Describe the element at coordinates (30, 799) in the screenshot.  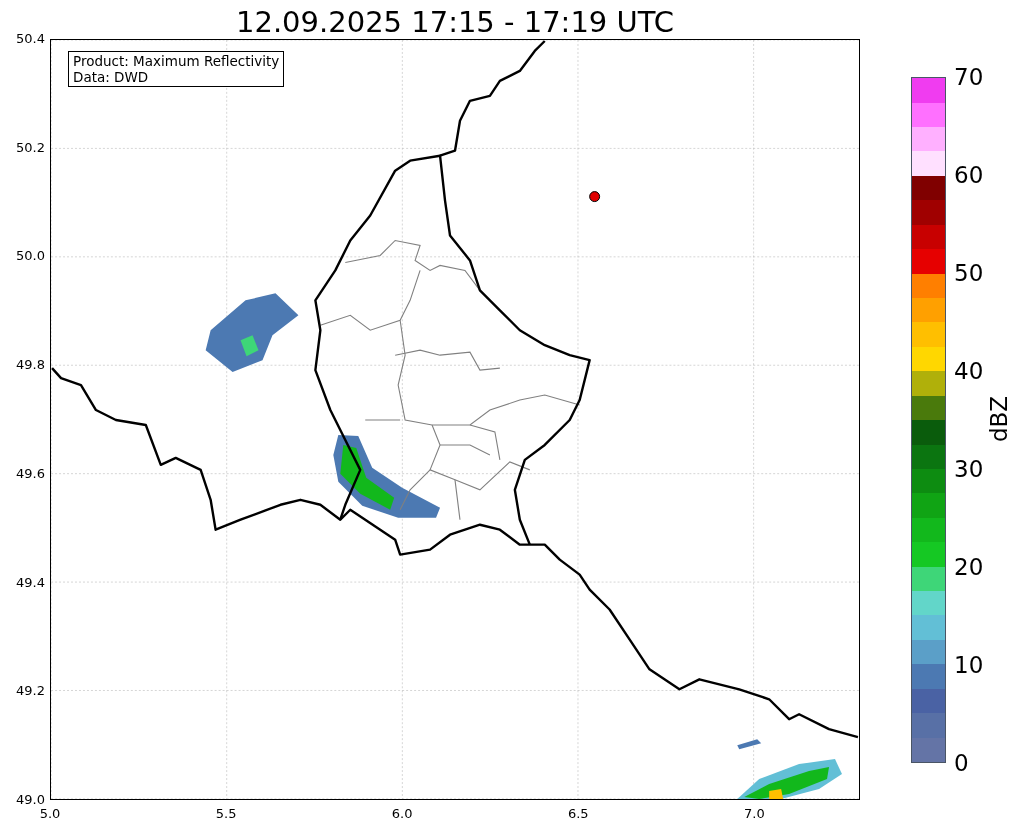
I see `y-tick-label: 49.0` at that location.